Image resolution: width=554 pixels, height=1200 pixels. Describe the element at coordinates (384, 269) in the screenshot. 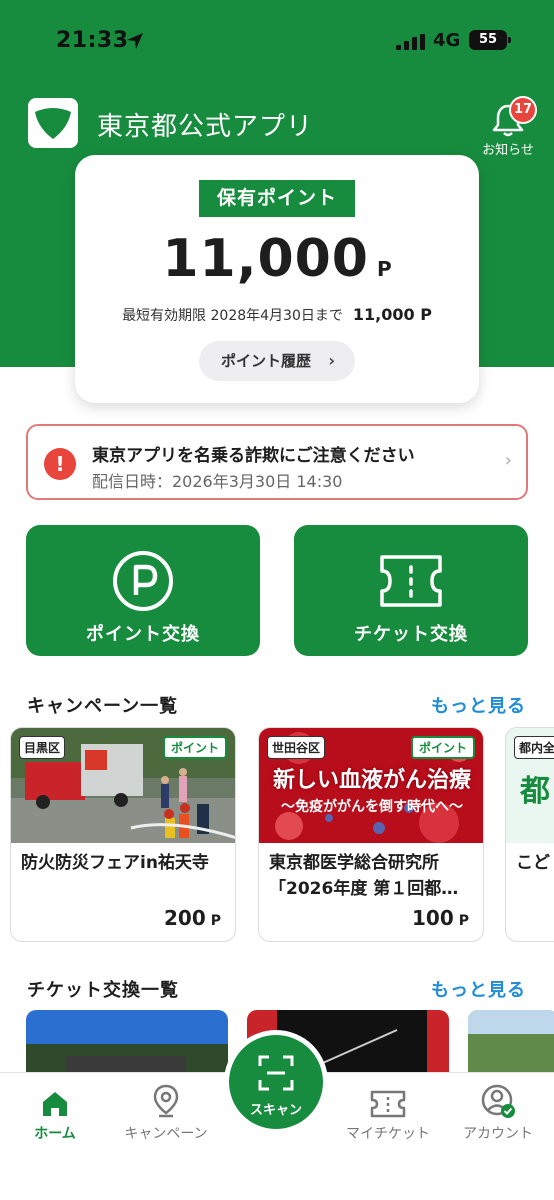

I see `points-unit: P` at that location.